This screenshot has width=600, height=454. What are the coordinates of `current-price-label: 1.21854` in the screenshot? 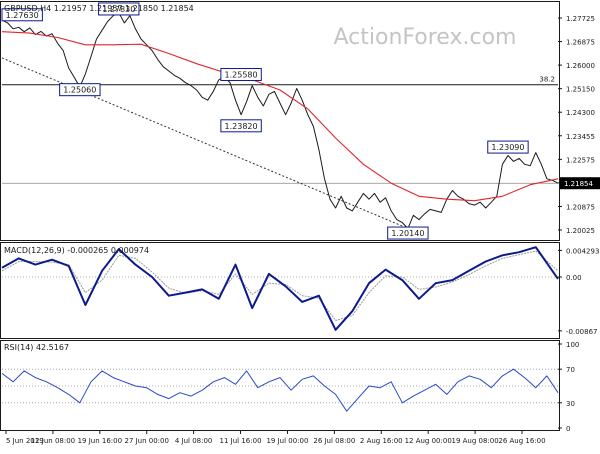 It's located at (578, 184).